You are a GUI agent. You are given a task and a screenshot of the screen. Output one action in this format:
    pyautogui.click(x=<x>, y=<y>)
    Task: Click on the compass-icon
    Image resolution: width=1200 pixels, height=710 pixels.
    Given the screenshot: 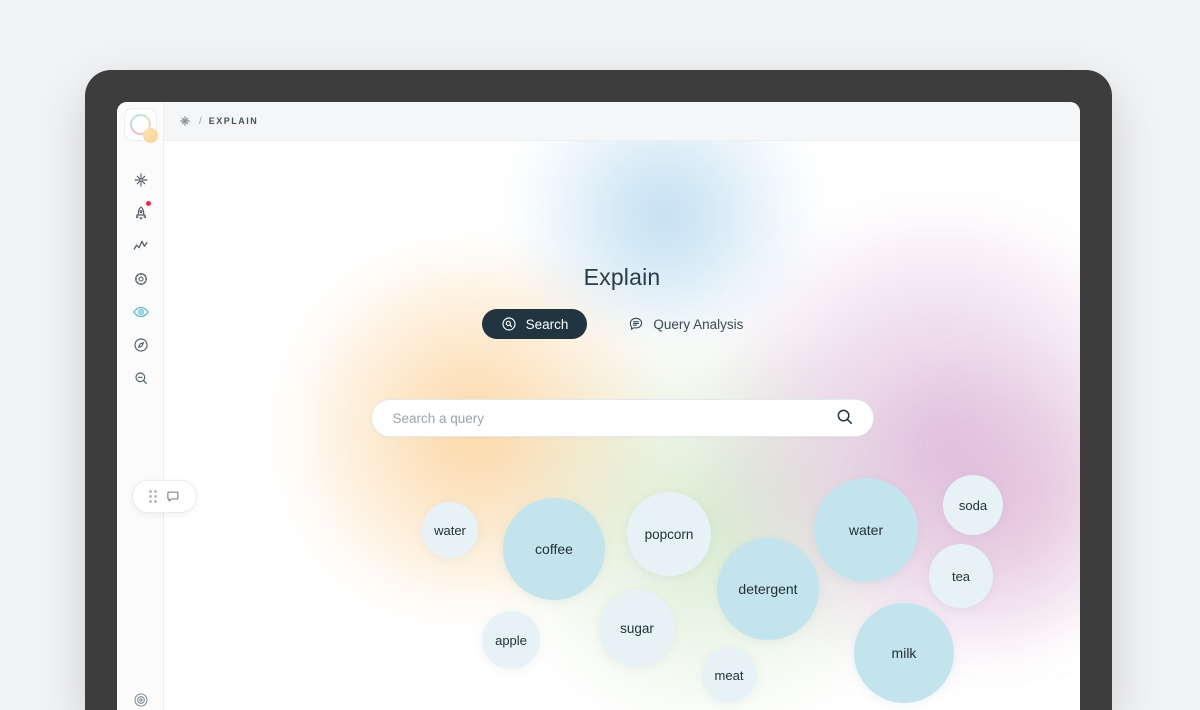 What is the action you would take?
    pyautogui.click(x=141, y=345)
    